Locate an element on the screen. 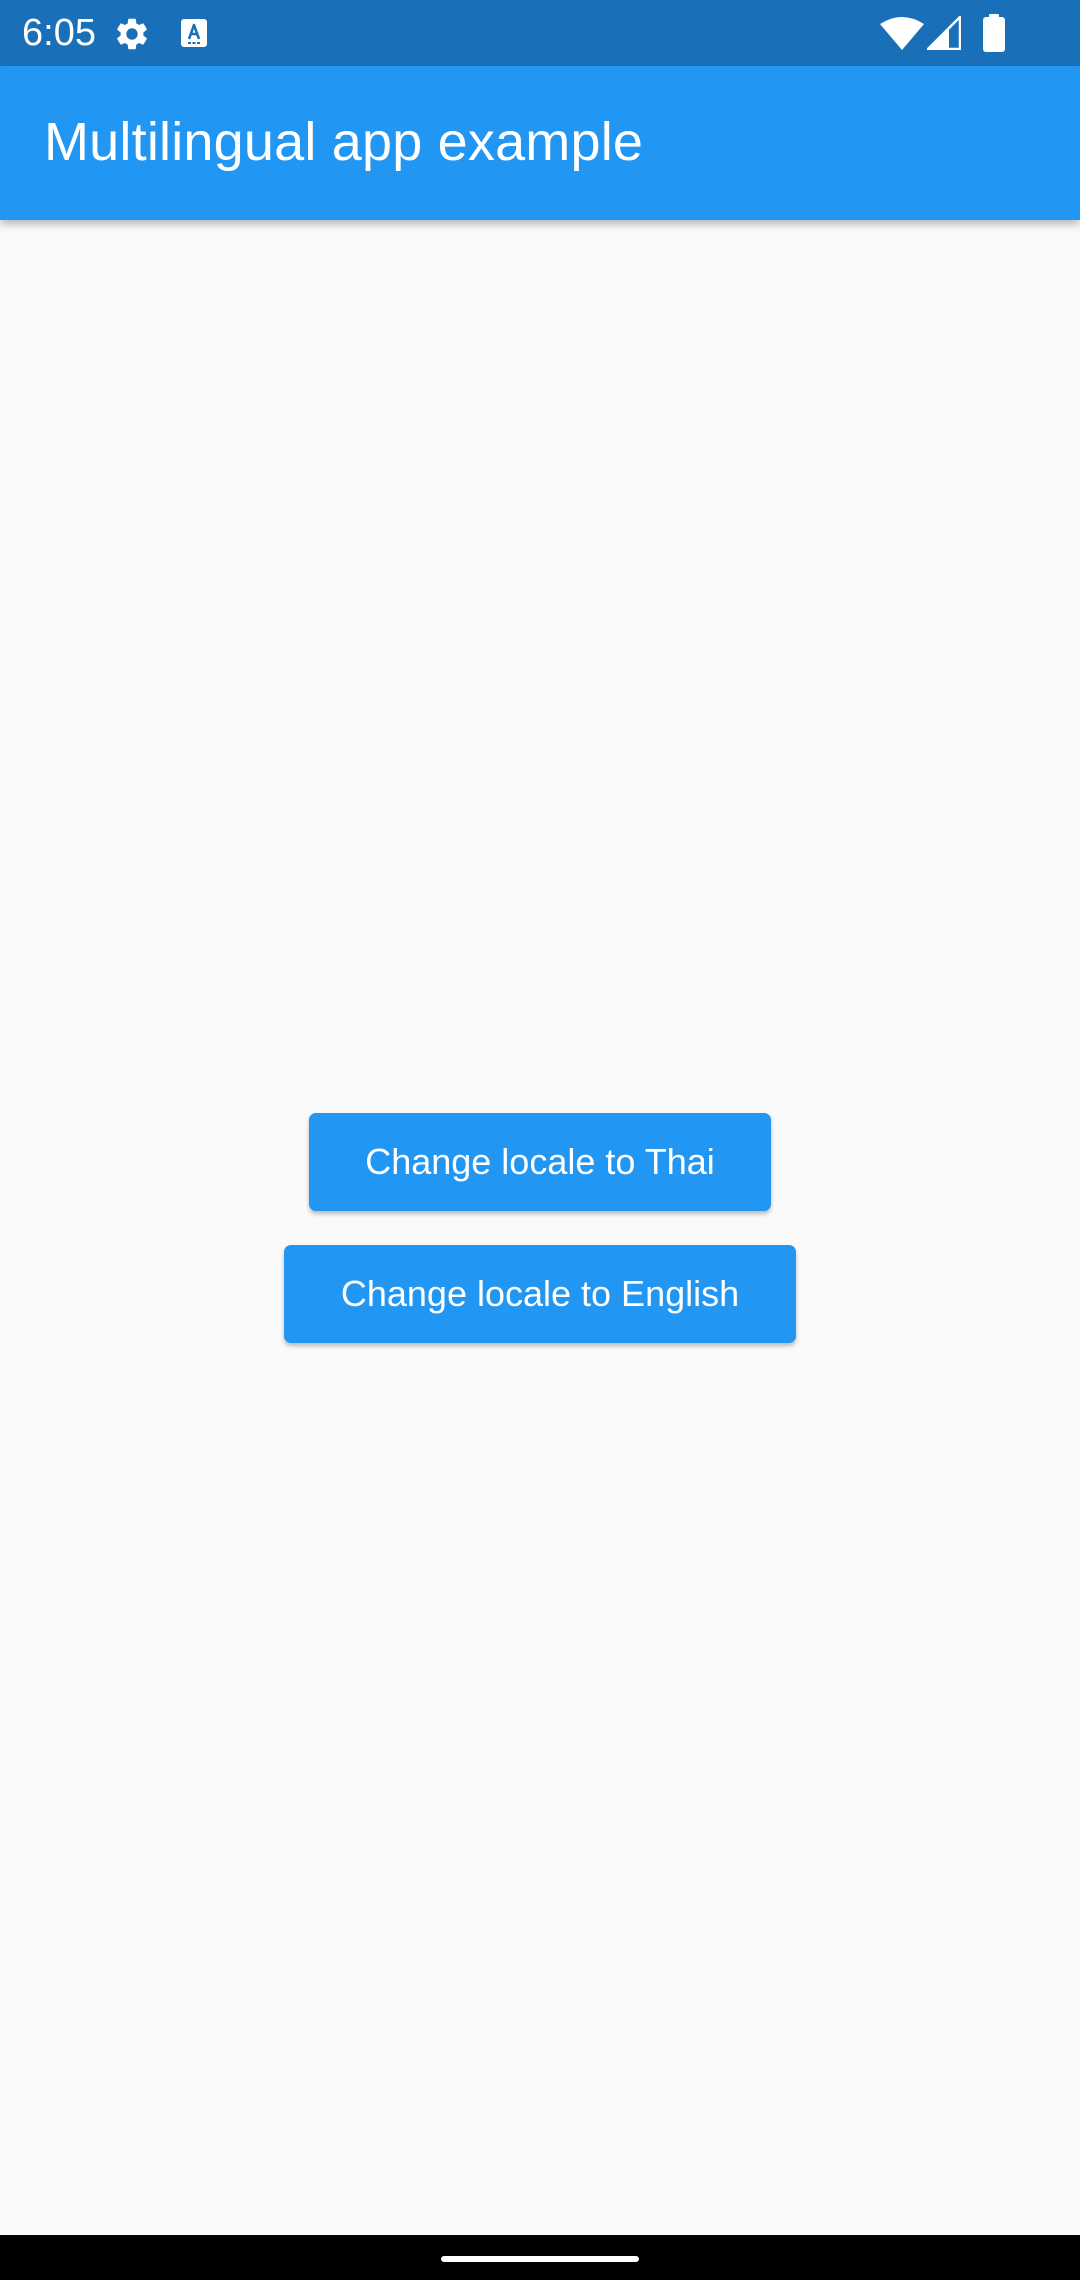 The image size is (1080, 2280). status-time: 6:05 is located at coordinates (59, 33).